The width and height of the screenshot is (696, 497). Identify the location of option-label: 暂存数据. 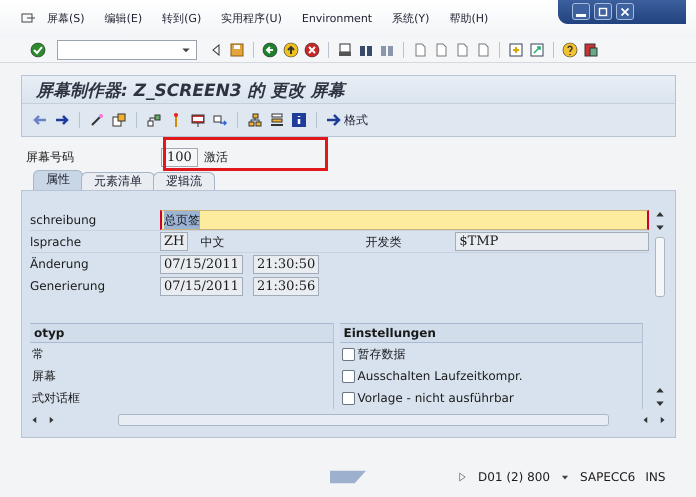
(382, 354).